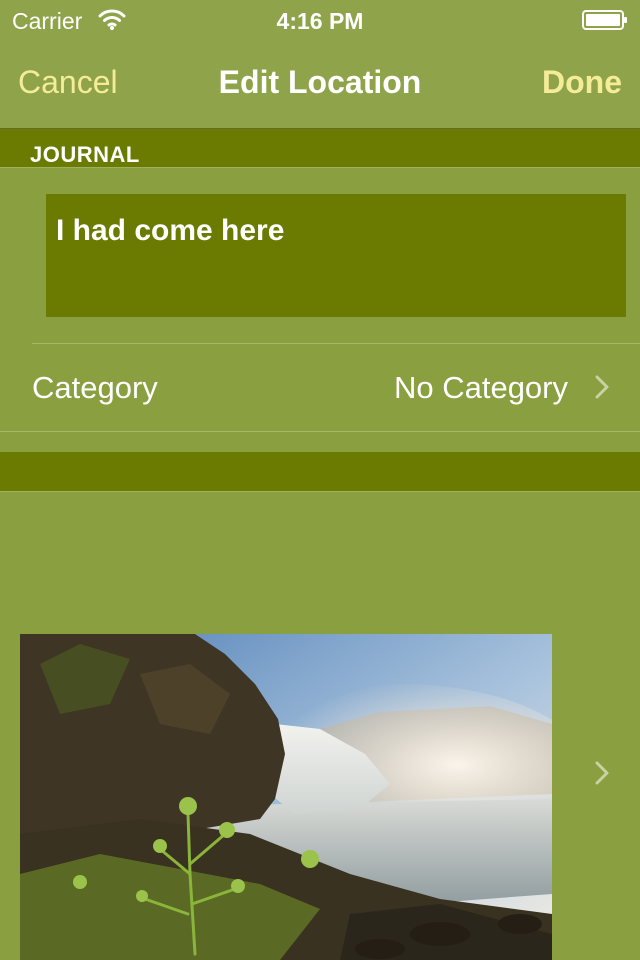 The width and height of the screenshot is (640, 960). Describe the element at coordinates (320, 387) in the screenshot. I see `category-row: Category No Category` at that location.